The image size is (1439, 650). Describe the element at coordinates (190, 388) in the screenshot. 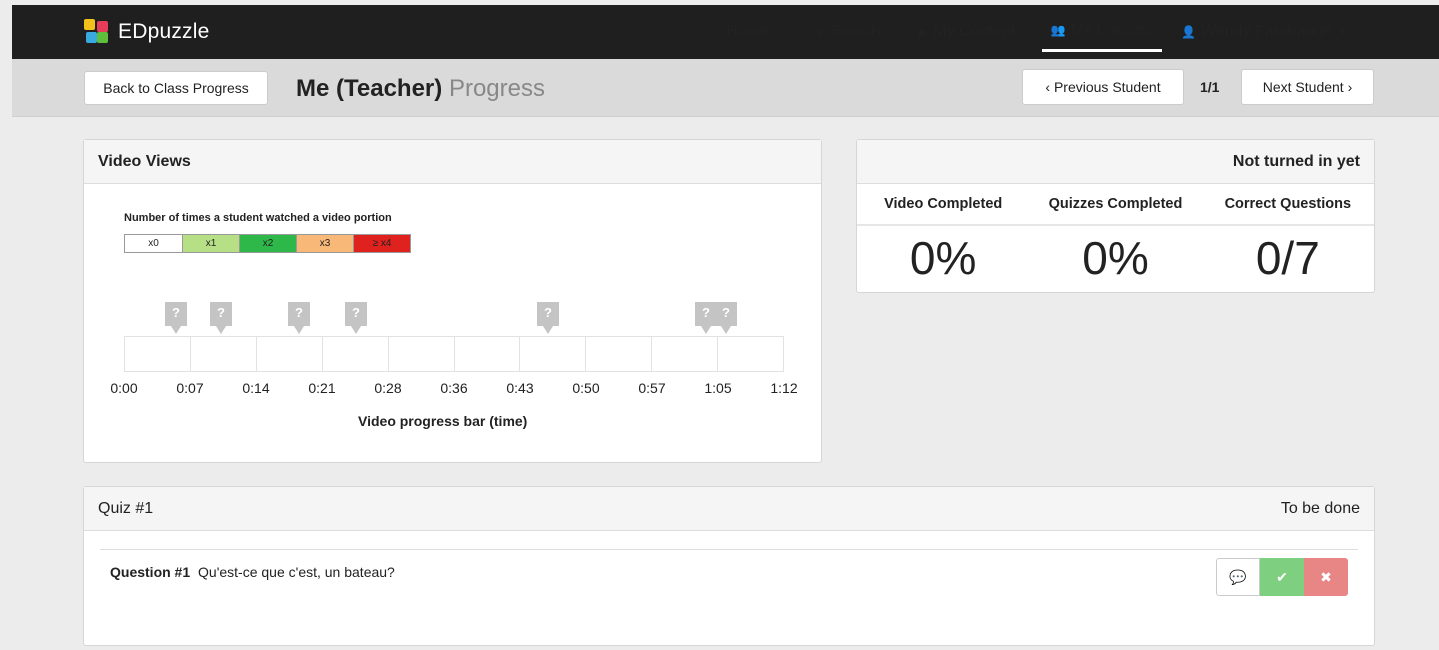

I see `time-tick: 0:07` at that location.